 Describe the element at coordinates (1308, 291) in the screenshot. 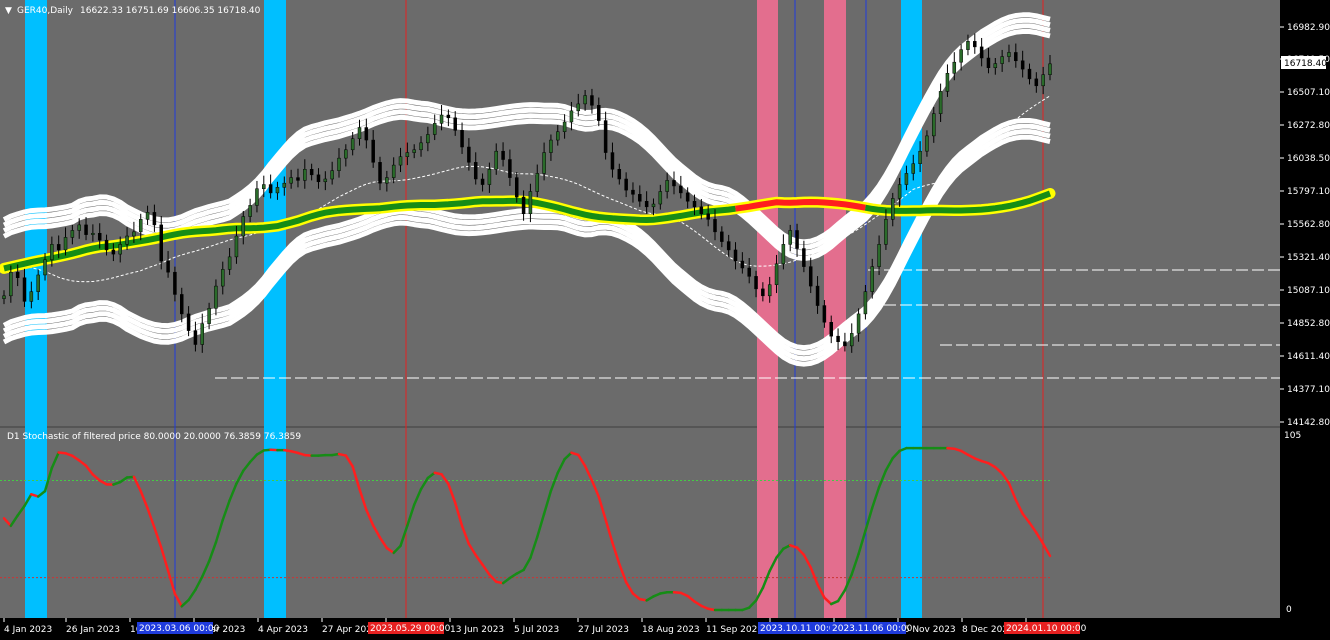

I see `y-tick-label: 15087.10` at that location.